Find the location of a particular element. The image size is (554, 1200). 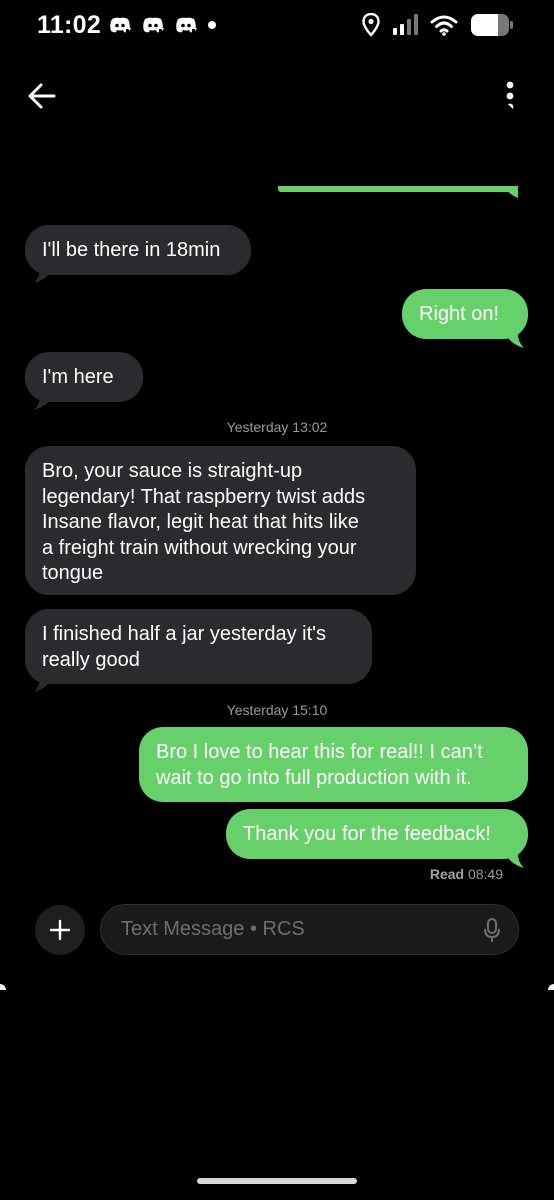

read-time: 08:49 is located at coordinates (485, 874).